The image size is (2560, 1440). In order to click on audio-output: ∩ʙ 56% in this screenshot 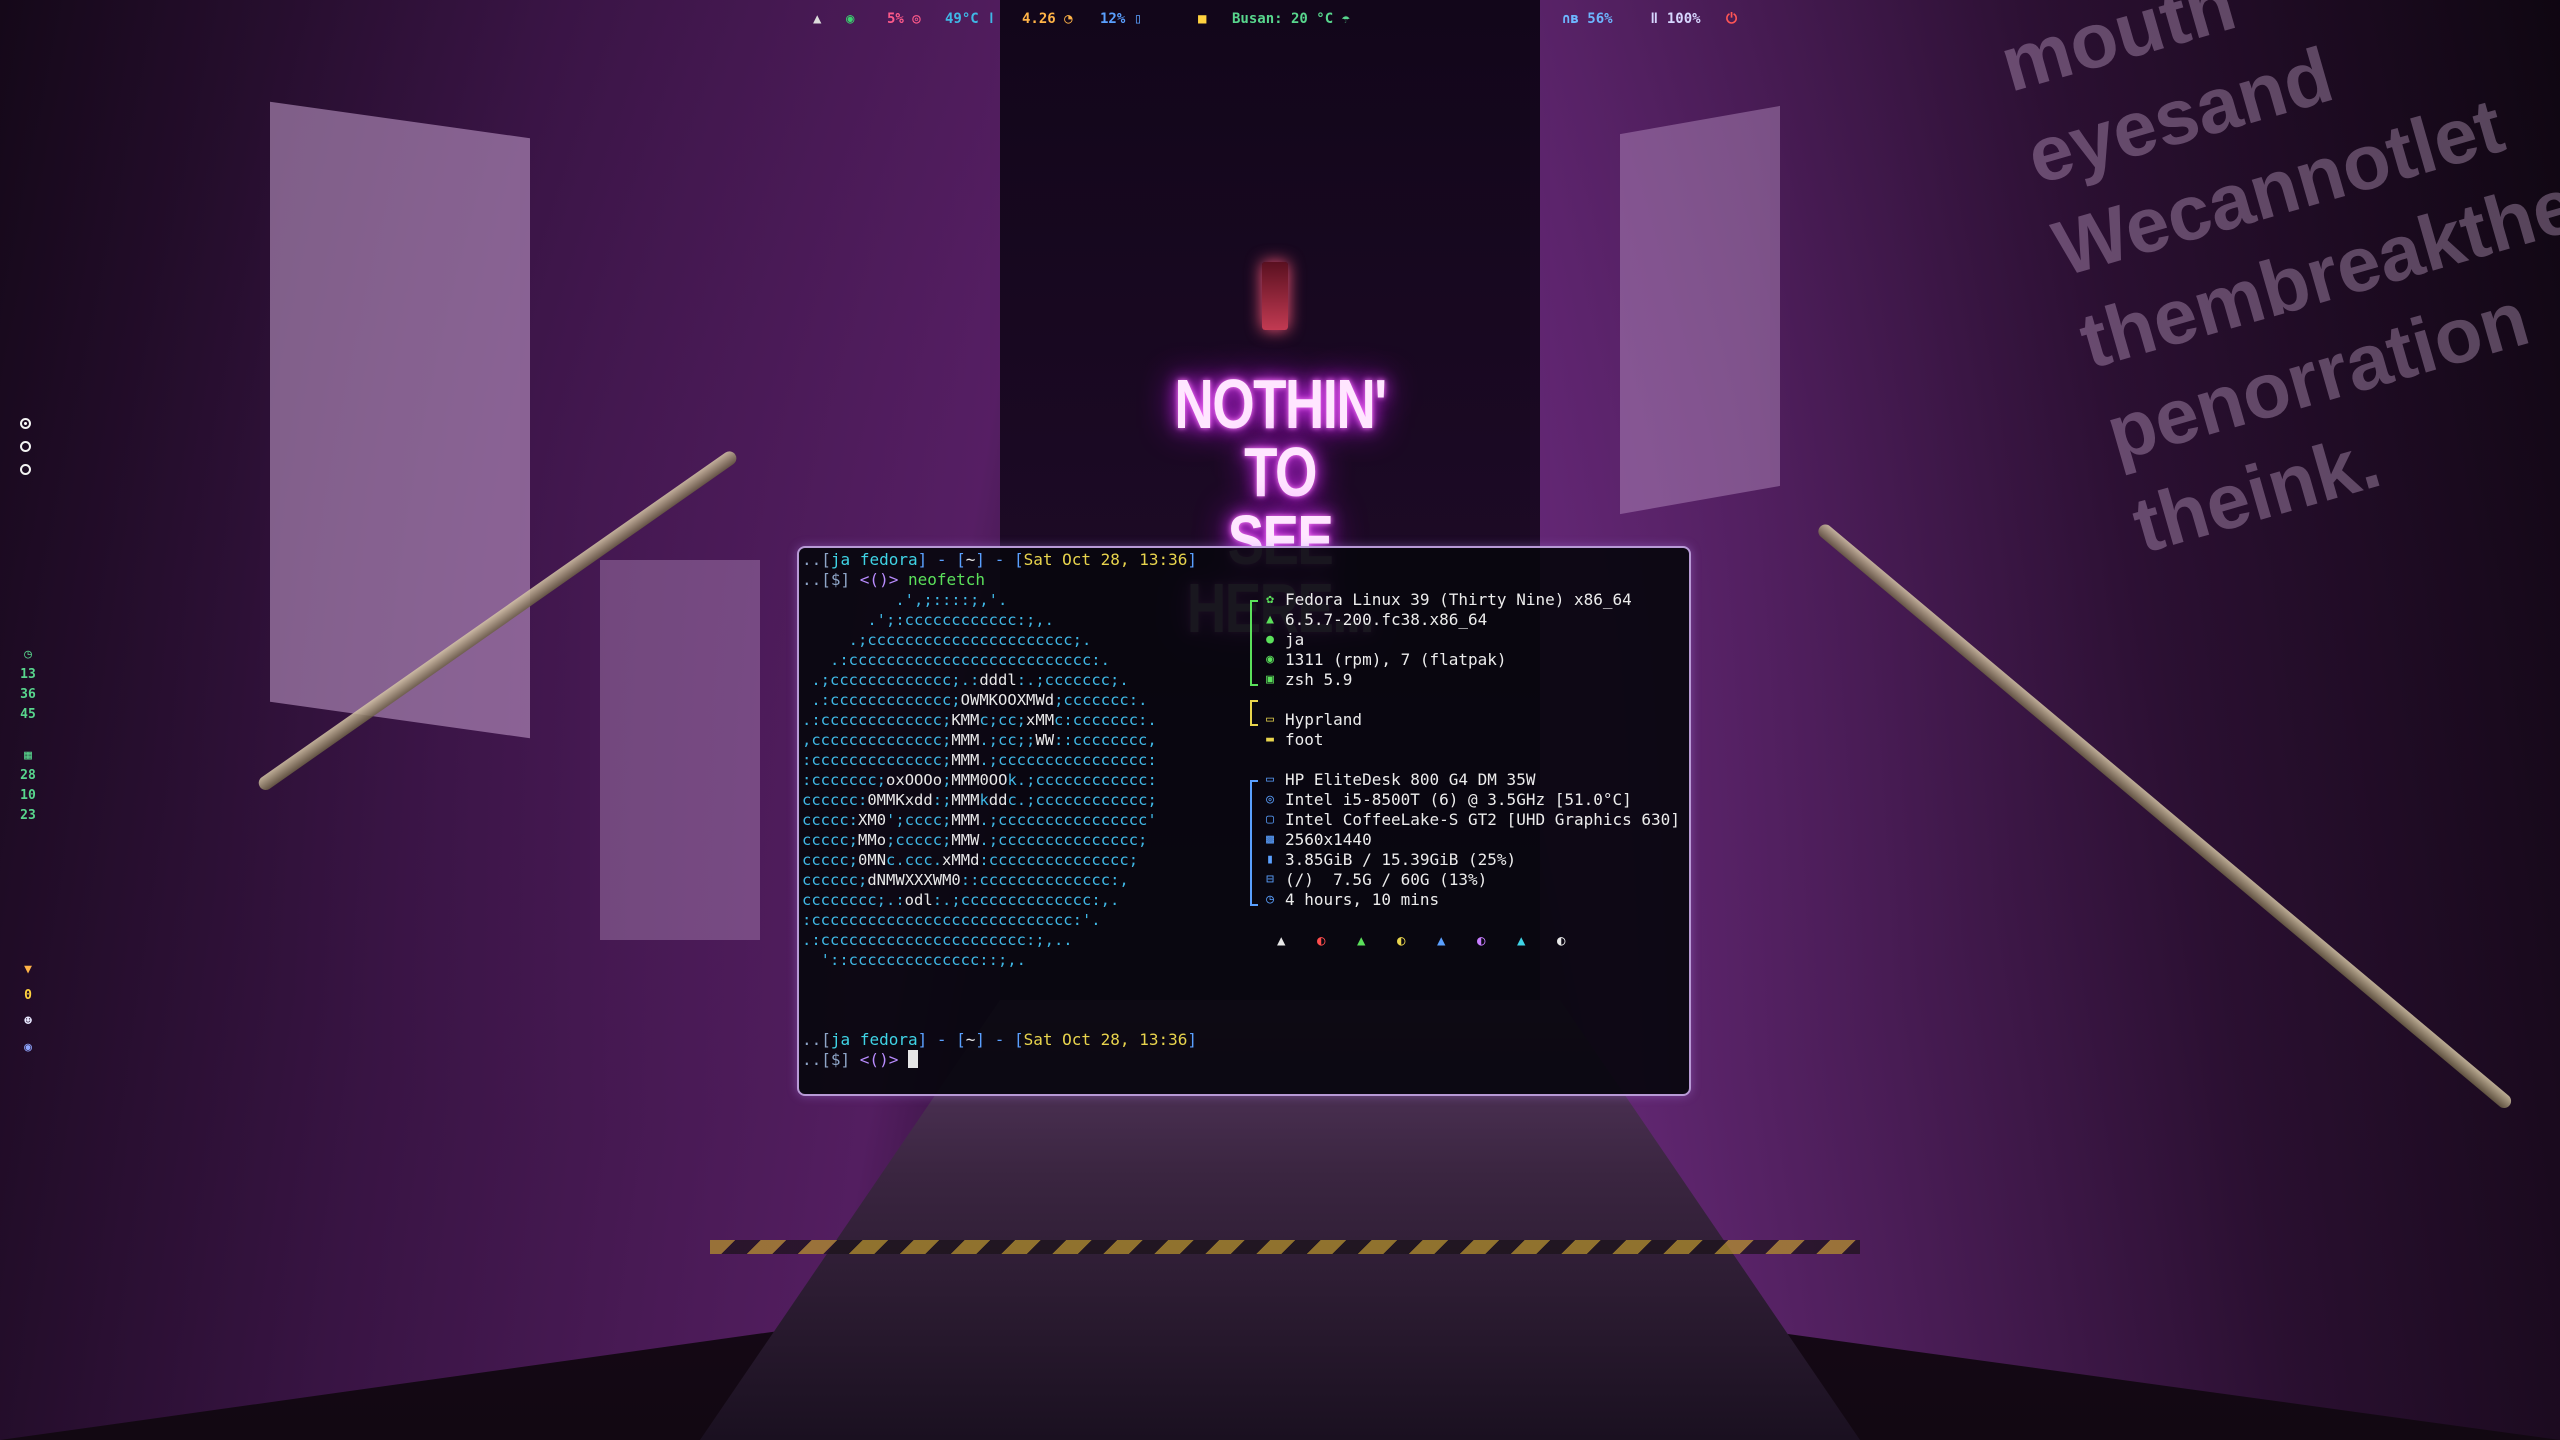, I will do `click(1587, 19)`.